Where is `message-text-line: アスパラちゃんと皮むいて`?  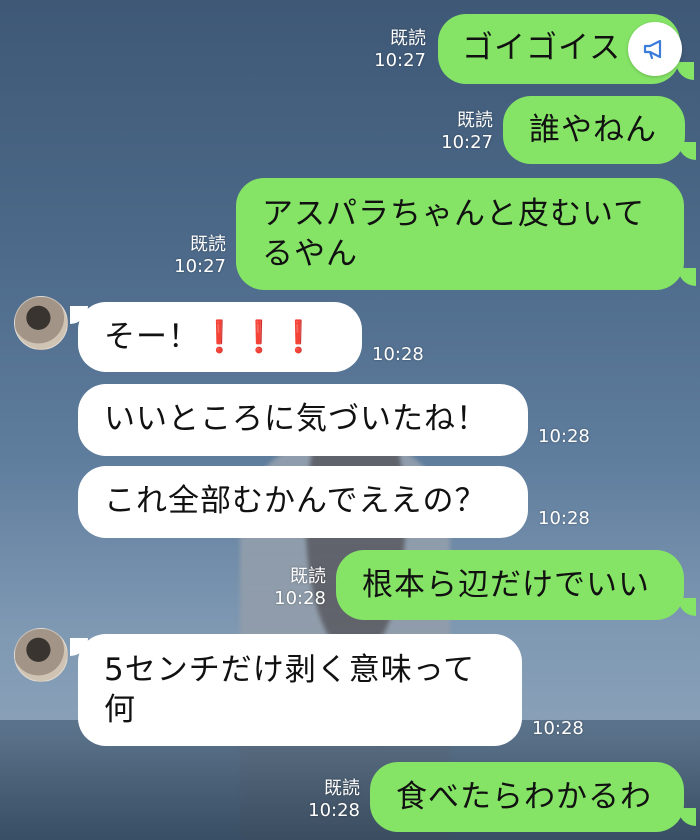 message-text-line: アスパラちゃんと皮むいて is located at coordinates (454, 214).